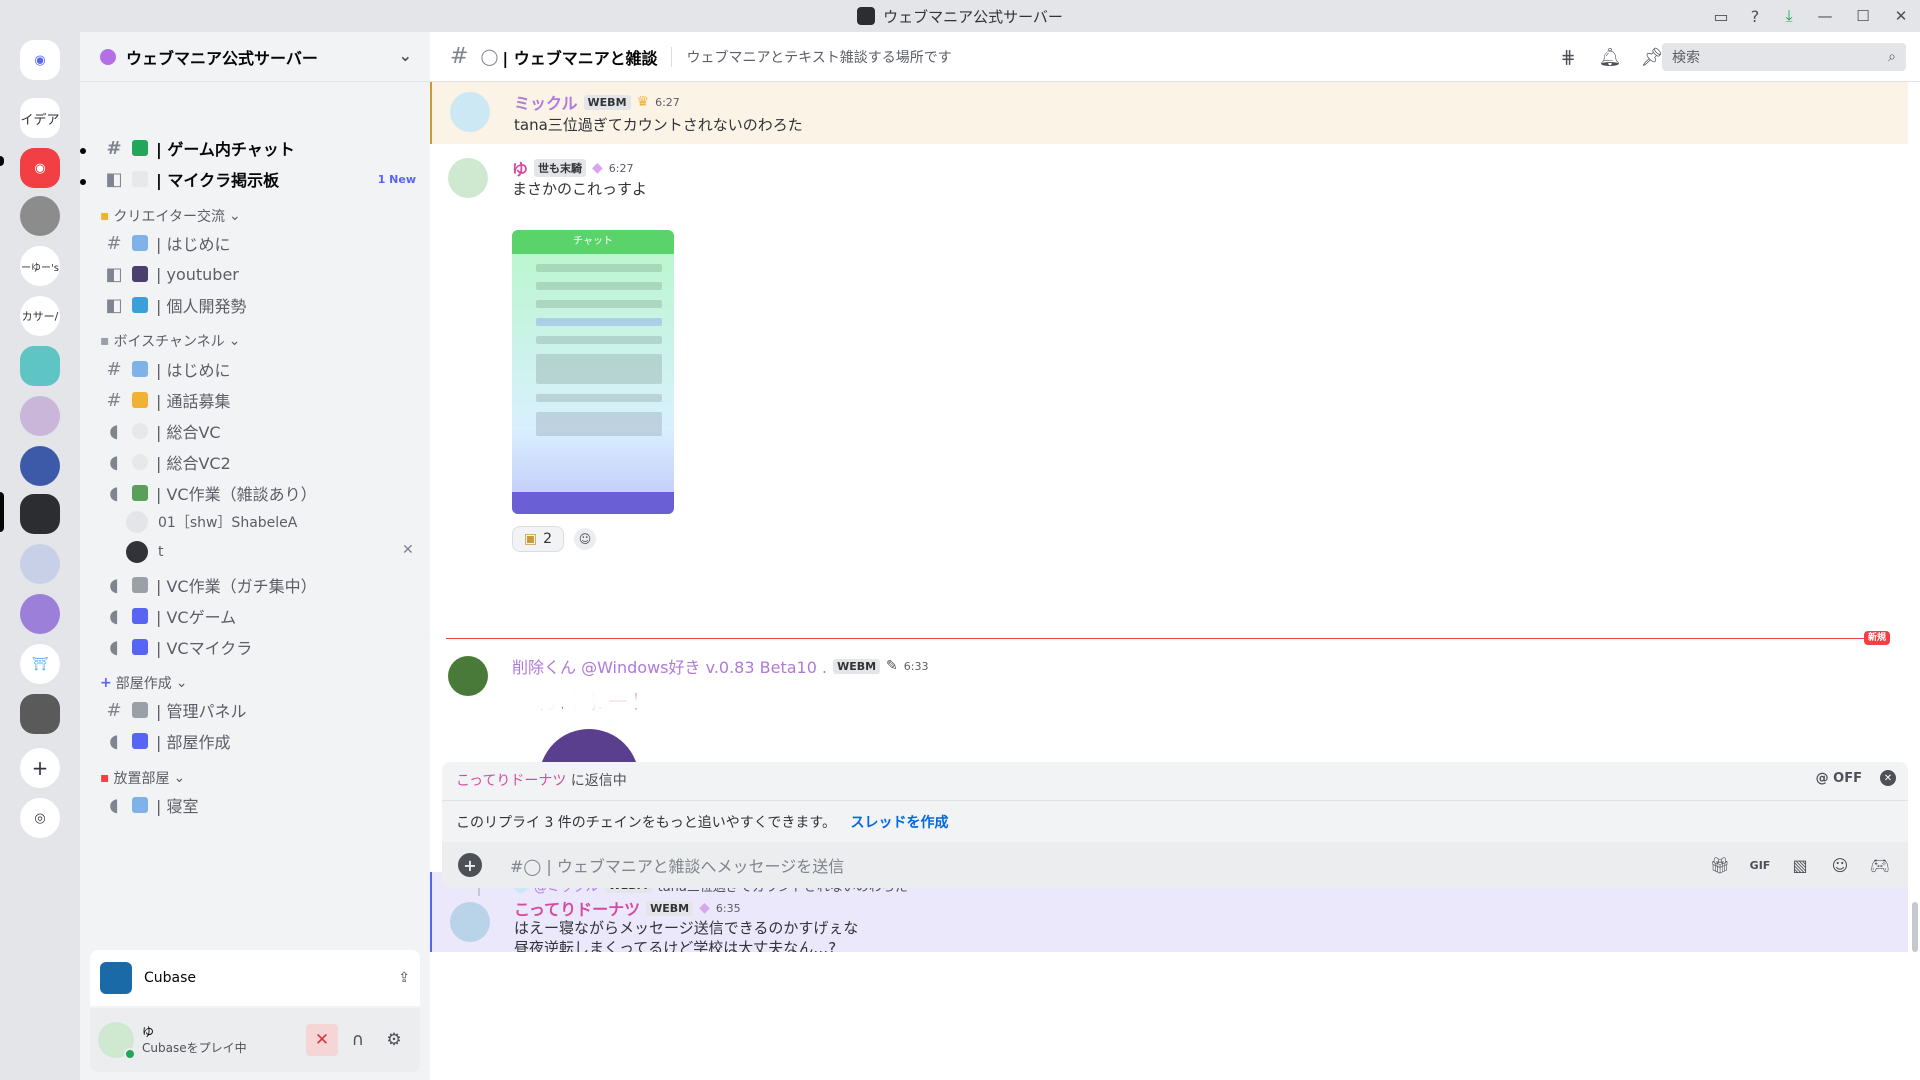 Image resolution: width=1920 pixels, height=1080 pixels. What do you see at coordinates (1568, 57) in the screenshot?
I see `threads-icon: ⋕` at bounding box center [1568, 57].